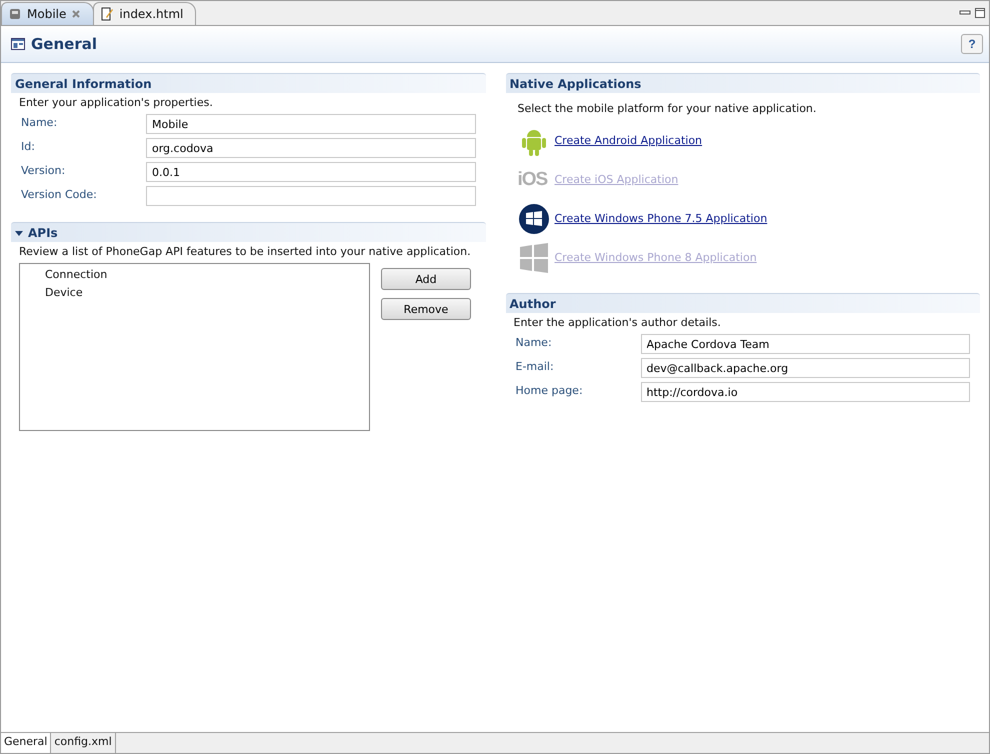  I want to click on close-icon, so click(76, 14).